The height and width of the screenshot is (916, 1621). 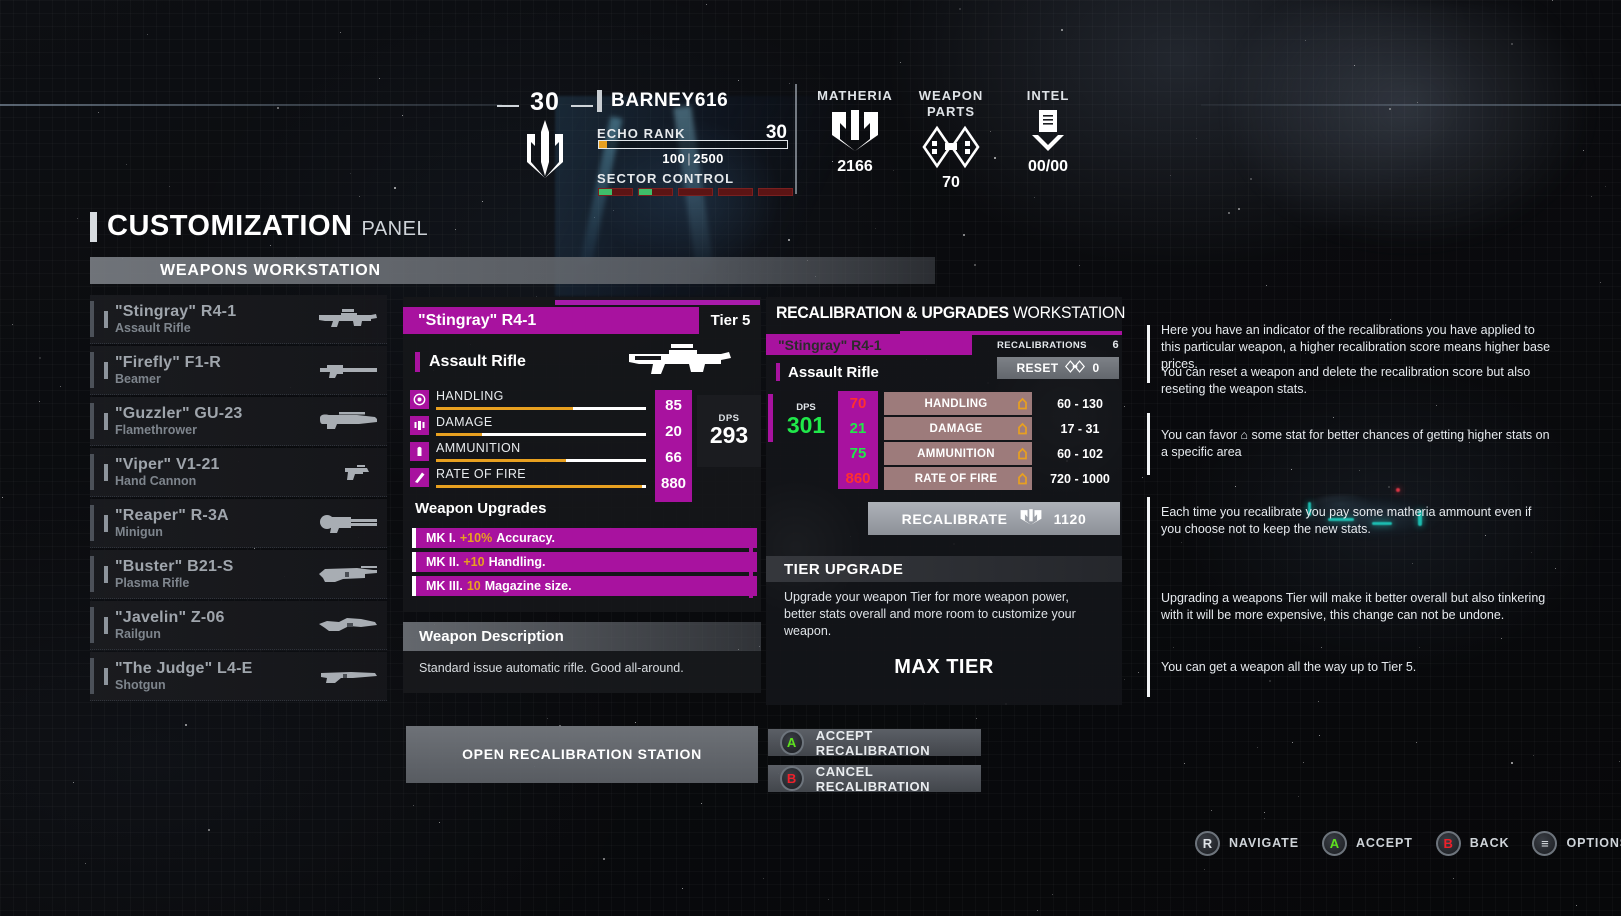 I want to click on a-button-icon: A, so click(x=792, y=742).